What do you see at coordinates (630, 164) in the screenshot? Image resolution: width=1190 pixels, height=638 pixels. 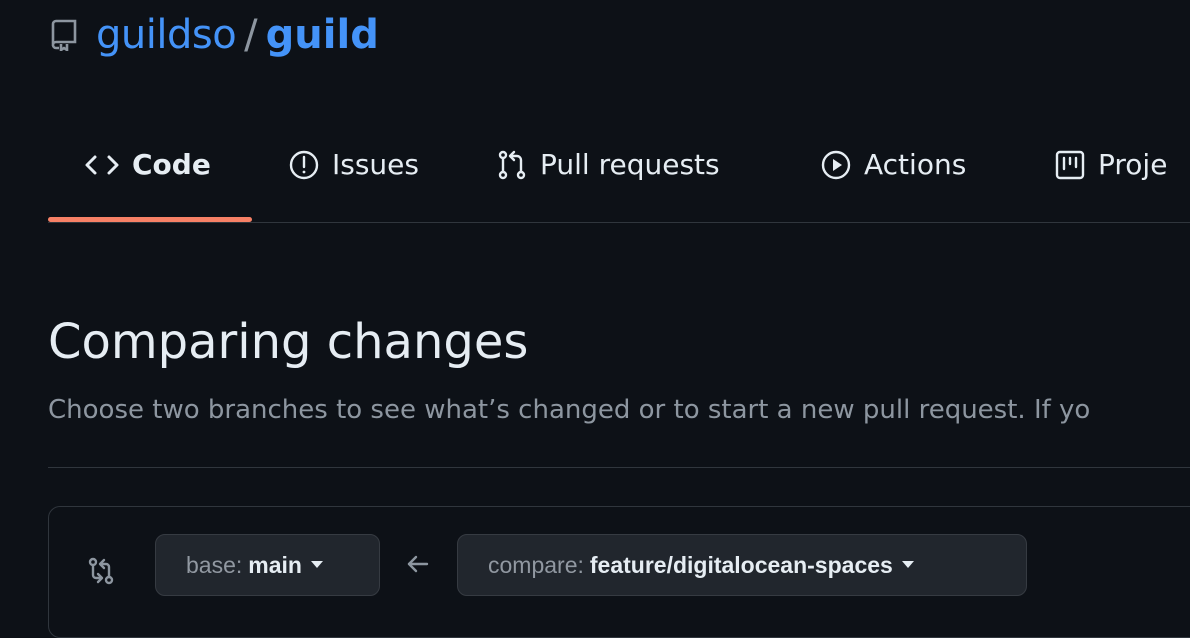 I see `tab-pull-requests-label: Pull requests` at bounding box center [630, 164].